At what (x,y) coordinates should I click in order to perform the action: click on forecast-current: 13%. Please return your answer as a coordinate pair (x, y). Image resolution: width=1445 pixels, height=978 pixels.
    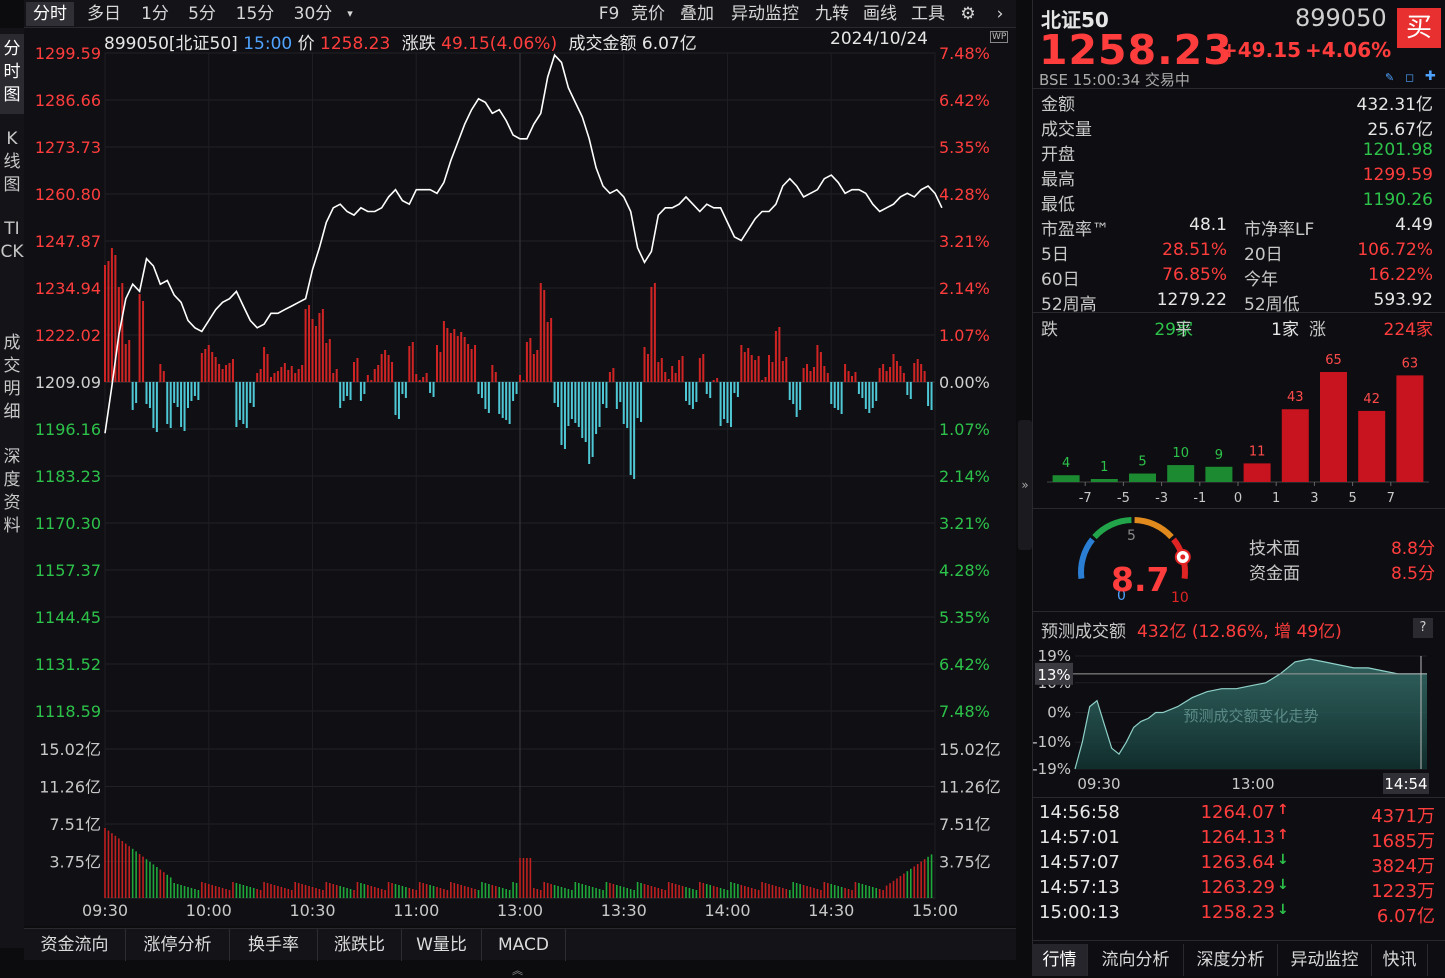
    Looking at the image, I should click on (1053, 675).